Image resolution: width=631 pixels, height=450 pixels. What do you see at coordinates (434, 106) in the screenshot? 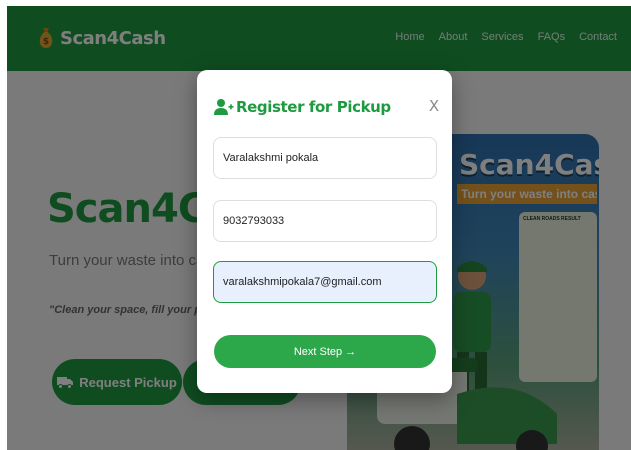
I see `close-button: X` at bounding box center [434, 106].